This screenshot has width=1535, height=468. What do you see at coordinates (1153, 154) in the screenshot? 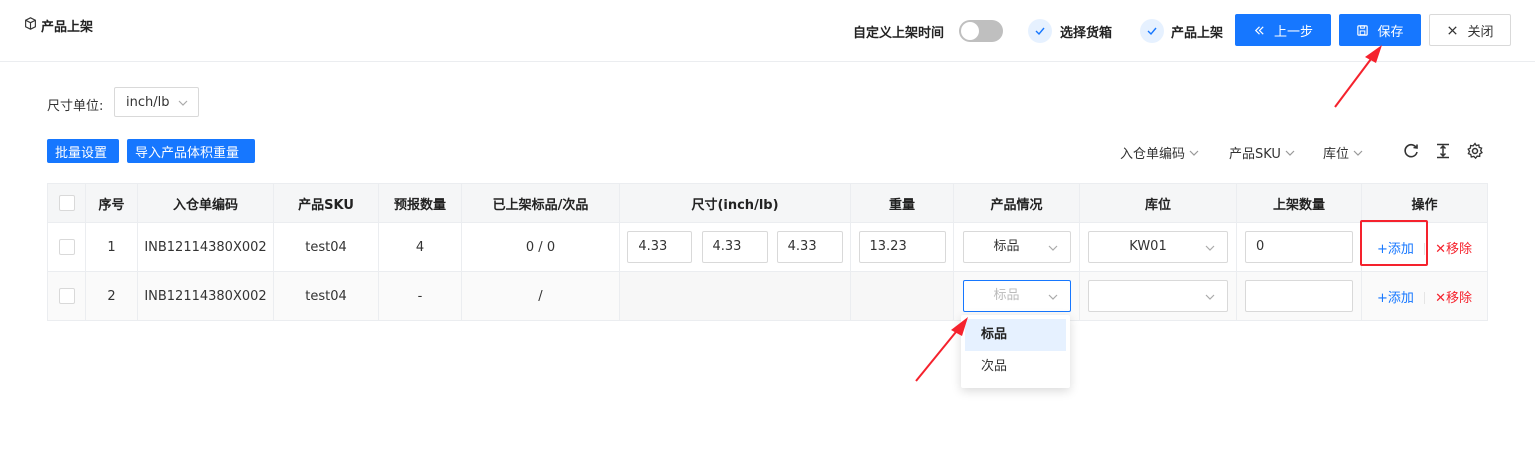
I see `filter-order-code-label: 入仓单编码` at bounding box center [1153, 154].